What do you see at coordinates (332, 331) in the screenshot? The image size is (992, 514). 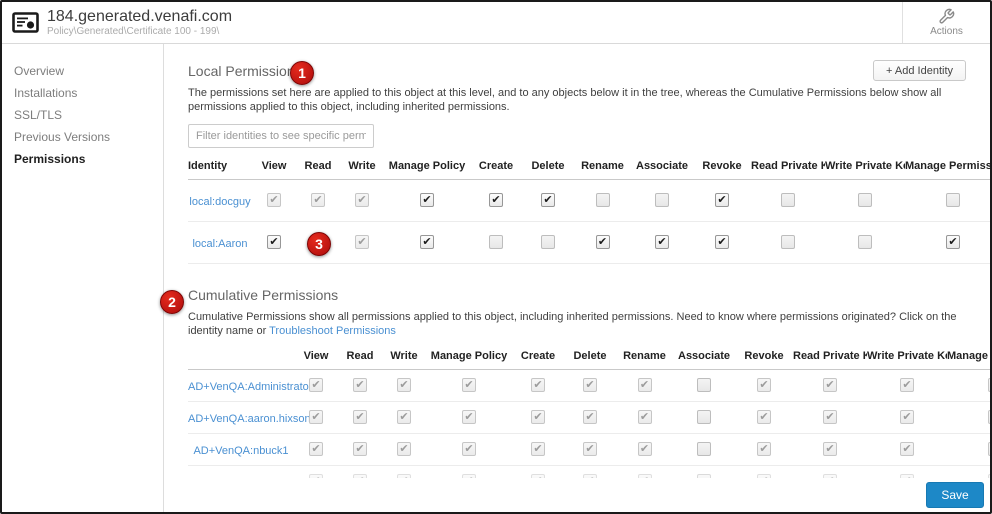 I see `troubleshoot-permissions-link: Troubleshoot Permissions` at bounding box center [332, 331].